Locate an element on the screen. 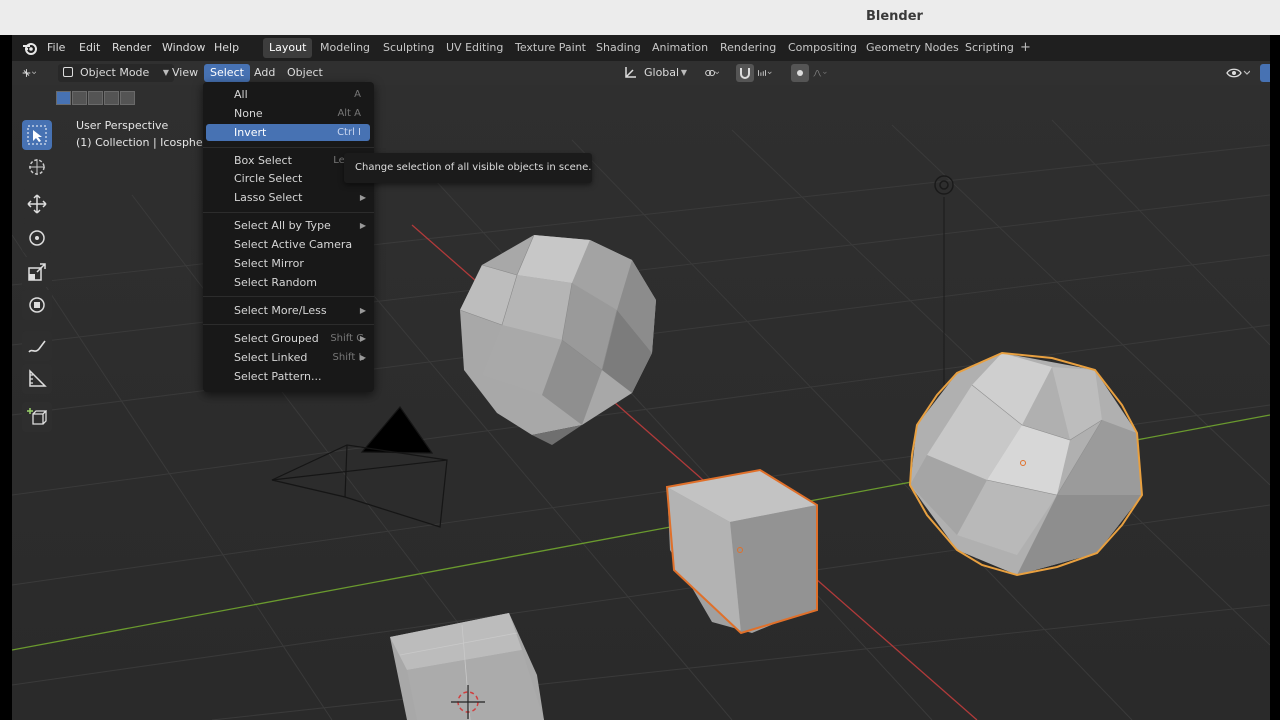 Image resolution: width=1280 pixels, height=720 pixels. tool-rotate is located at coordinates (37, 238).